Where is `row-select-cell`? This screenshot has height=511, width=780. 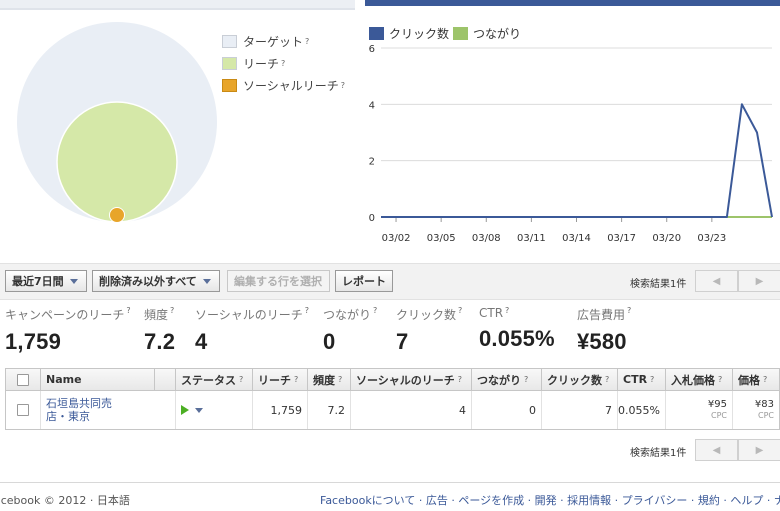
row-select-cell is located at coordinates (23, 410).